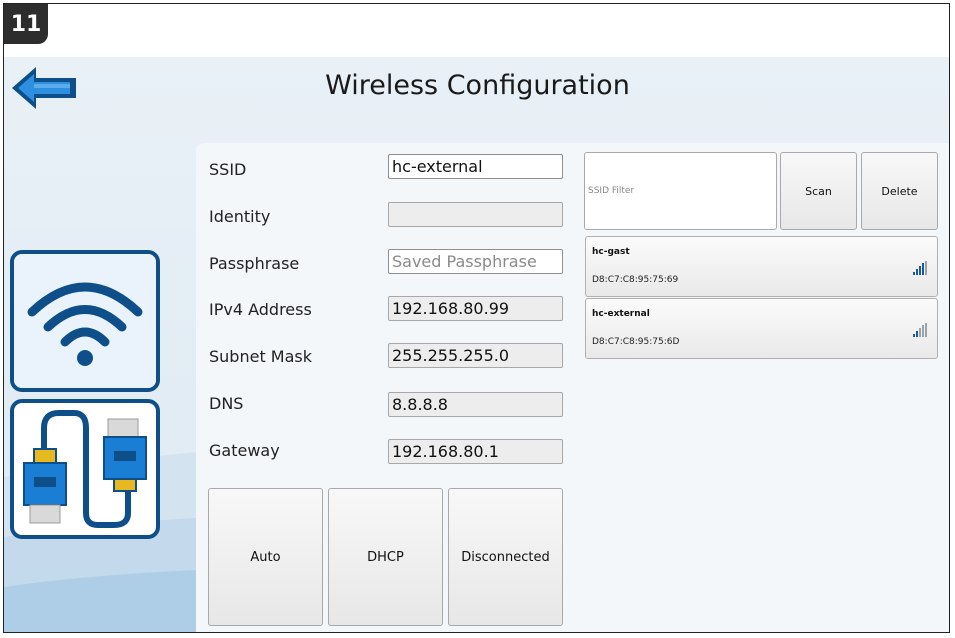 The height and width of the screenshot is (638, 955). I want to click on auto-button: Auto, so click(265, 557).